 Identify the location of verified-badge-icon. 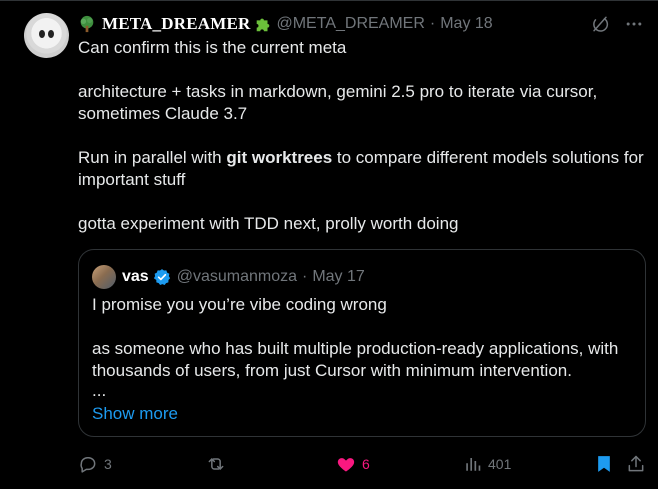
(161, 277).